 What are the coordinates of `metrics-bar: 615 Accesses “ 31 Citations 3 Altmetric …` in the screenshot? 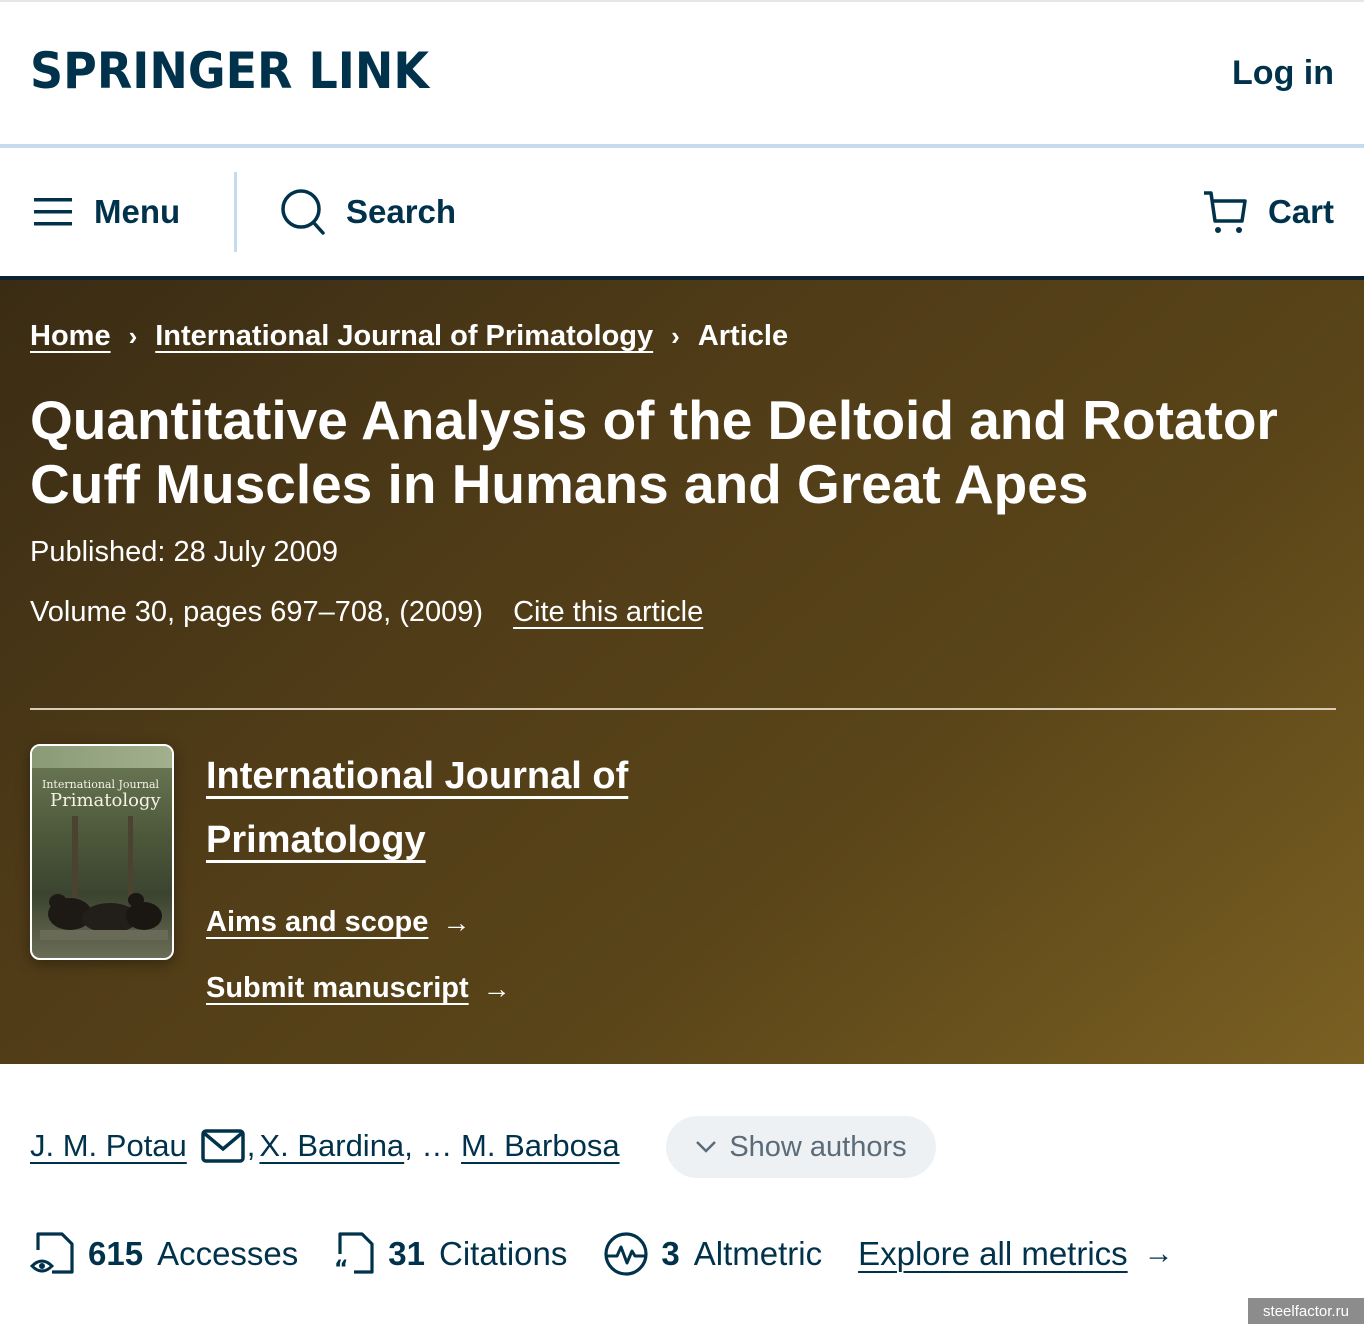 It's located at (602, 1254).